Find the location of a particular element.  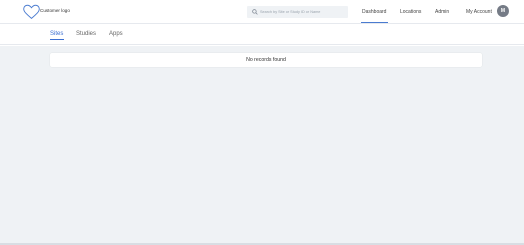

search-icon is located at coordinates (255, 12).